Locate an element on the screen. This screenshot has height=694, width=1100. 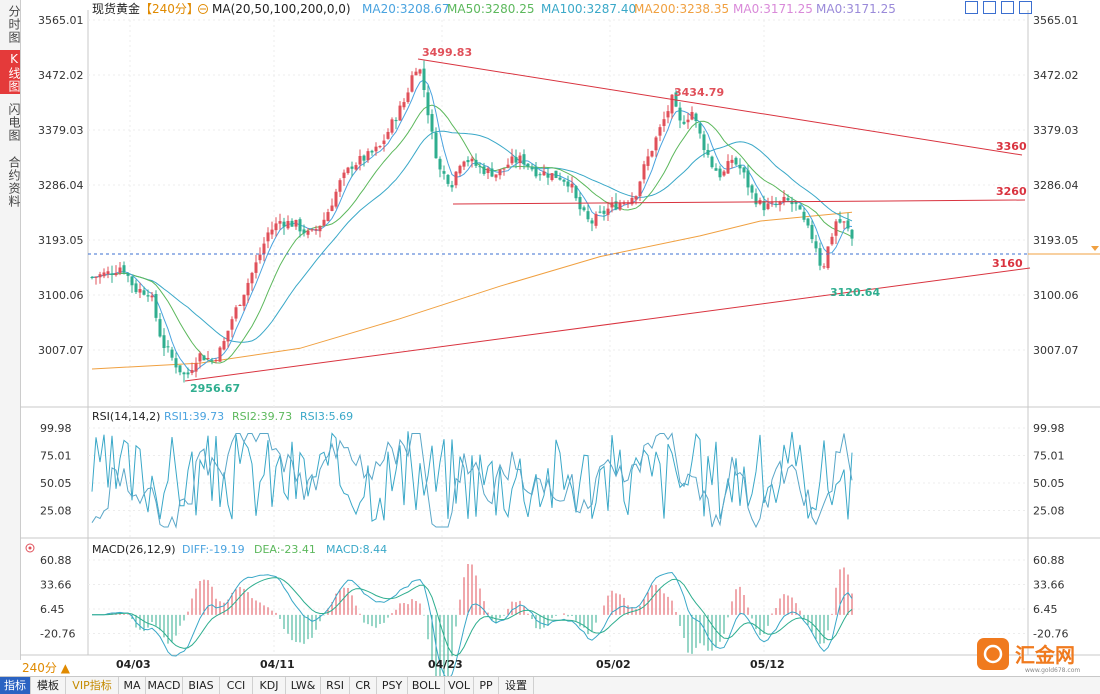
macd-settings-icon is located at coordinates (30, 548).